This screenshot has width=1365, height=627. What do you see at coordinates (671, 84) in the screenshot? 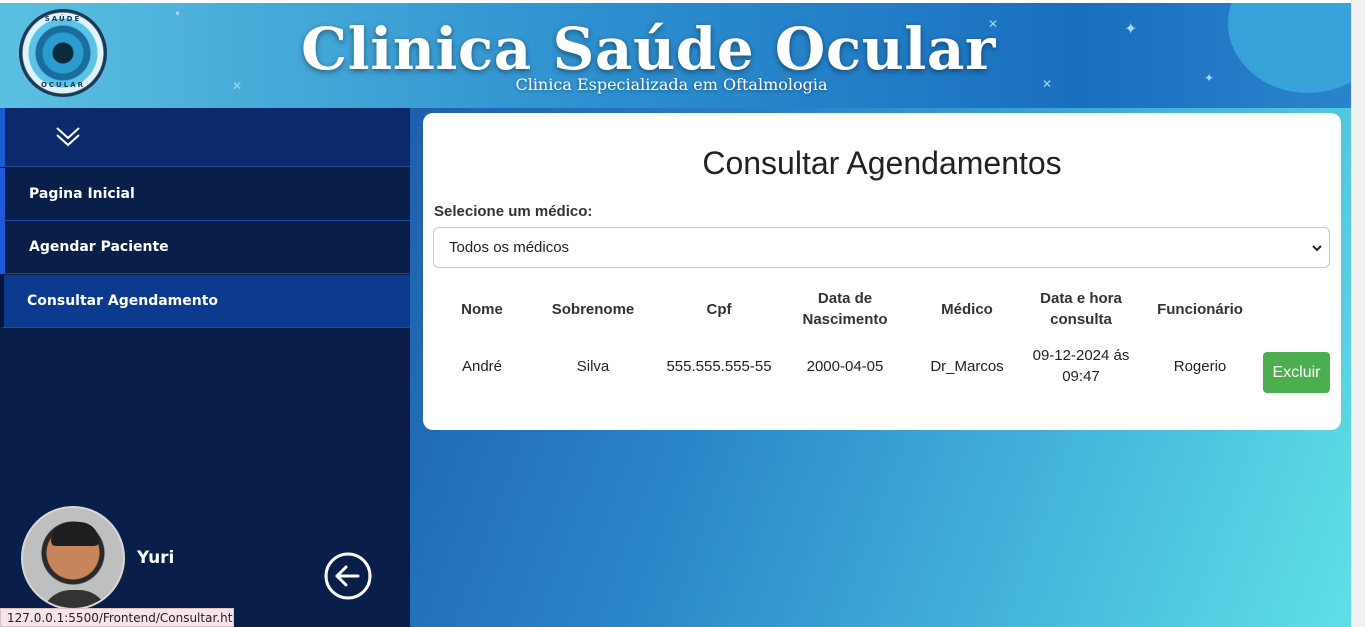
I see `site-subtitle: Clinica Especializada em Oftalmologia` at bounding box center [671, 84].